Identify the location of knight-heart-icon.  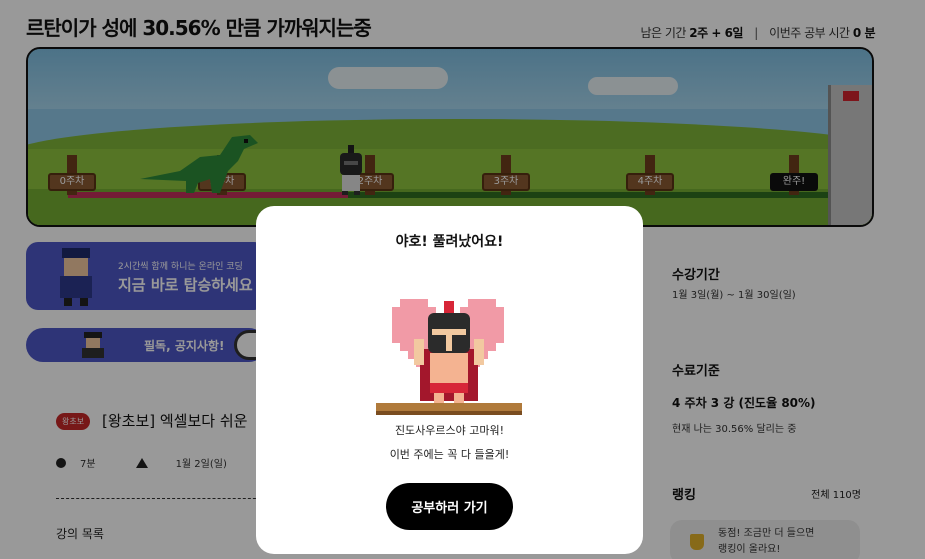
(449, 357).